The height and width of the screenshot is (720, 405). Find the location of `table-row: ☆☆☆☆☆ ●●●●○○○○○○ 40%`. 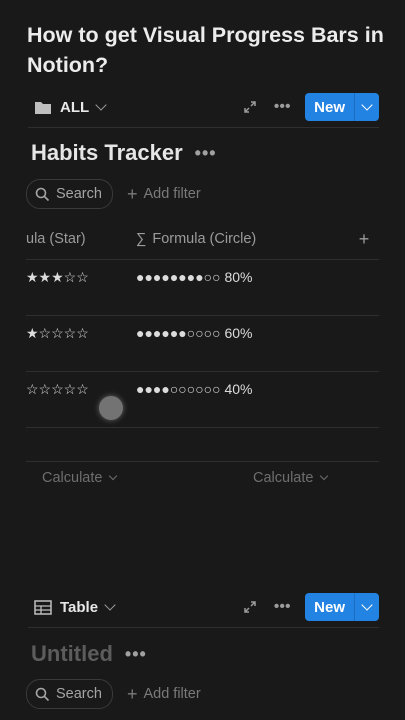

table-row: ☆☆☆☆☆ ●●●●○○○○○○ 40% is located at coordinates (202, 400).